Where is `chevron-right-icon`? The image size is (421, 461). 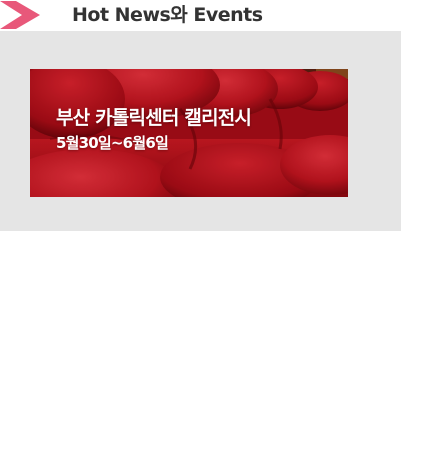 chevron-right-icon is located at coordinates (20, 15).